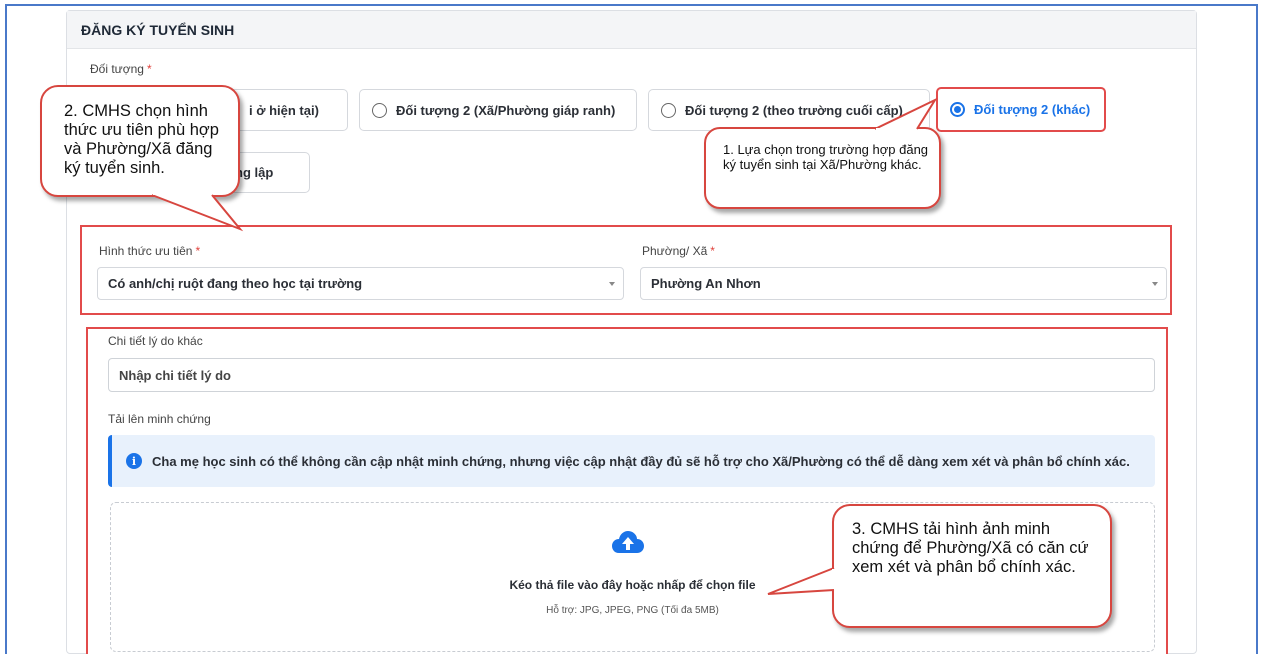  Describe the element at coordinates (134, 461) in the screenshot. I see `info-icon: i` at that location.